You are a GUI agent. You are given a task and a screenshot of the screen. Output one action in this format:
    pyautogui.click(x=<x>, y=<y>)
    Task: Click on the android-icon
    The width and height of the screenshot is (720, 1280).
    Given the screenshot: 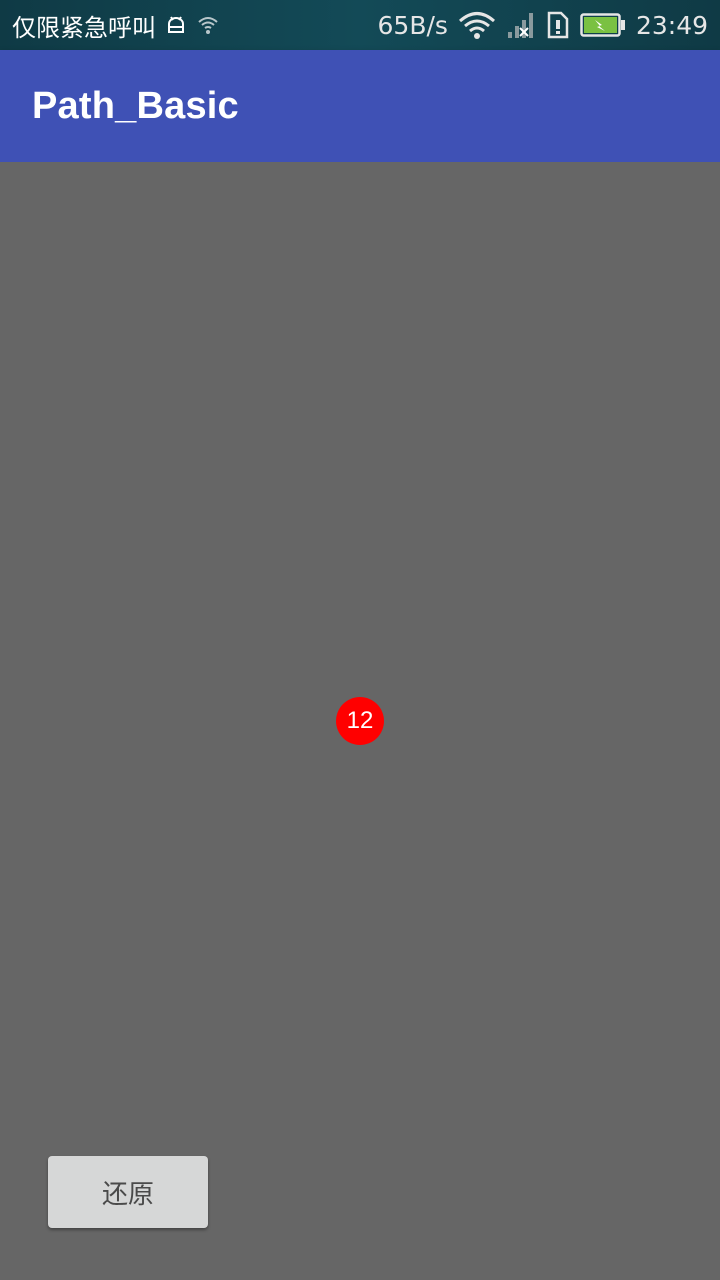 What is the action you would take?
    pyautogui.click(x=176, y=25)
    